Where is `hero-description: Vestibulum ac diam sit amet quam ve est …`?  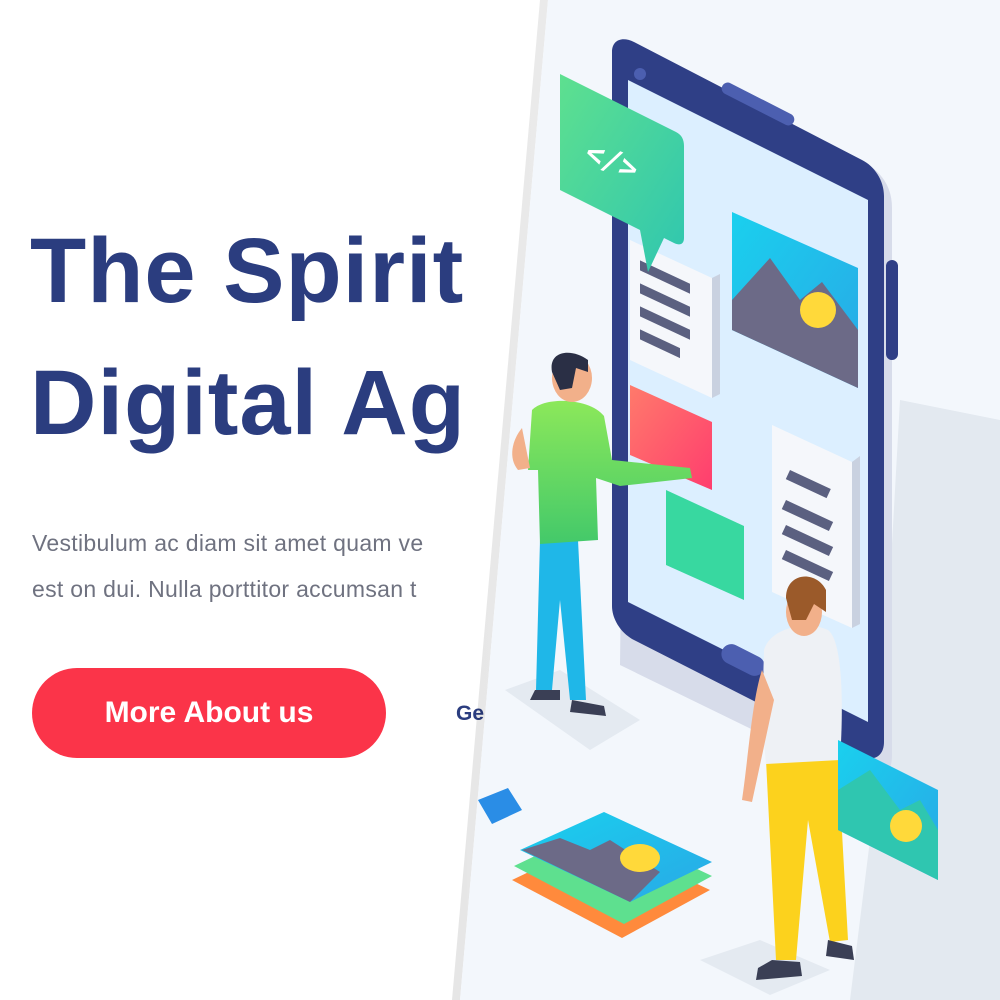 hero-description: Vestibulum ac diam sit amet quam ve est … is located at coordinates (227, 566).